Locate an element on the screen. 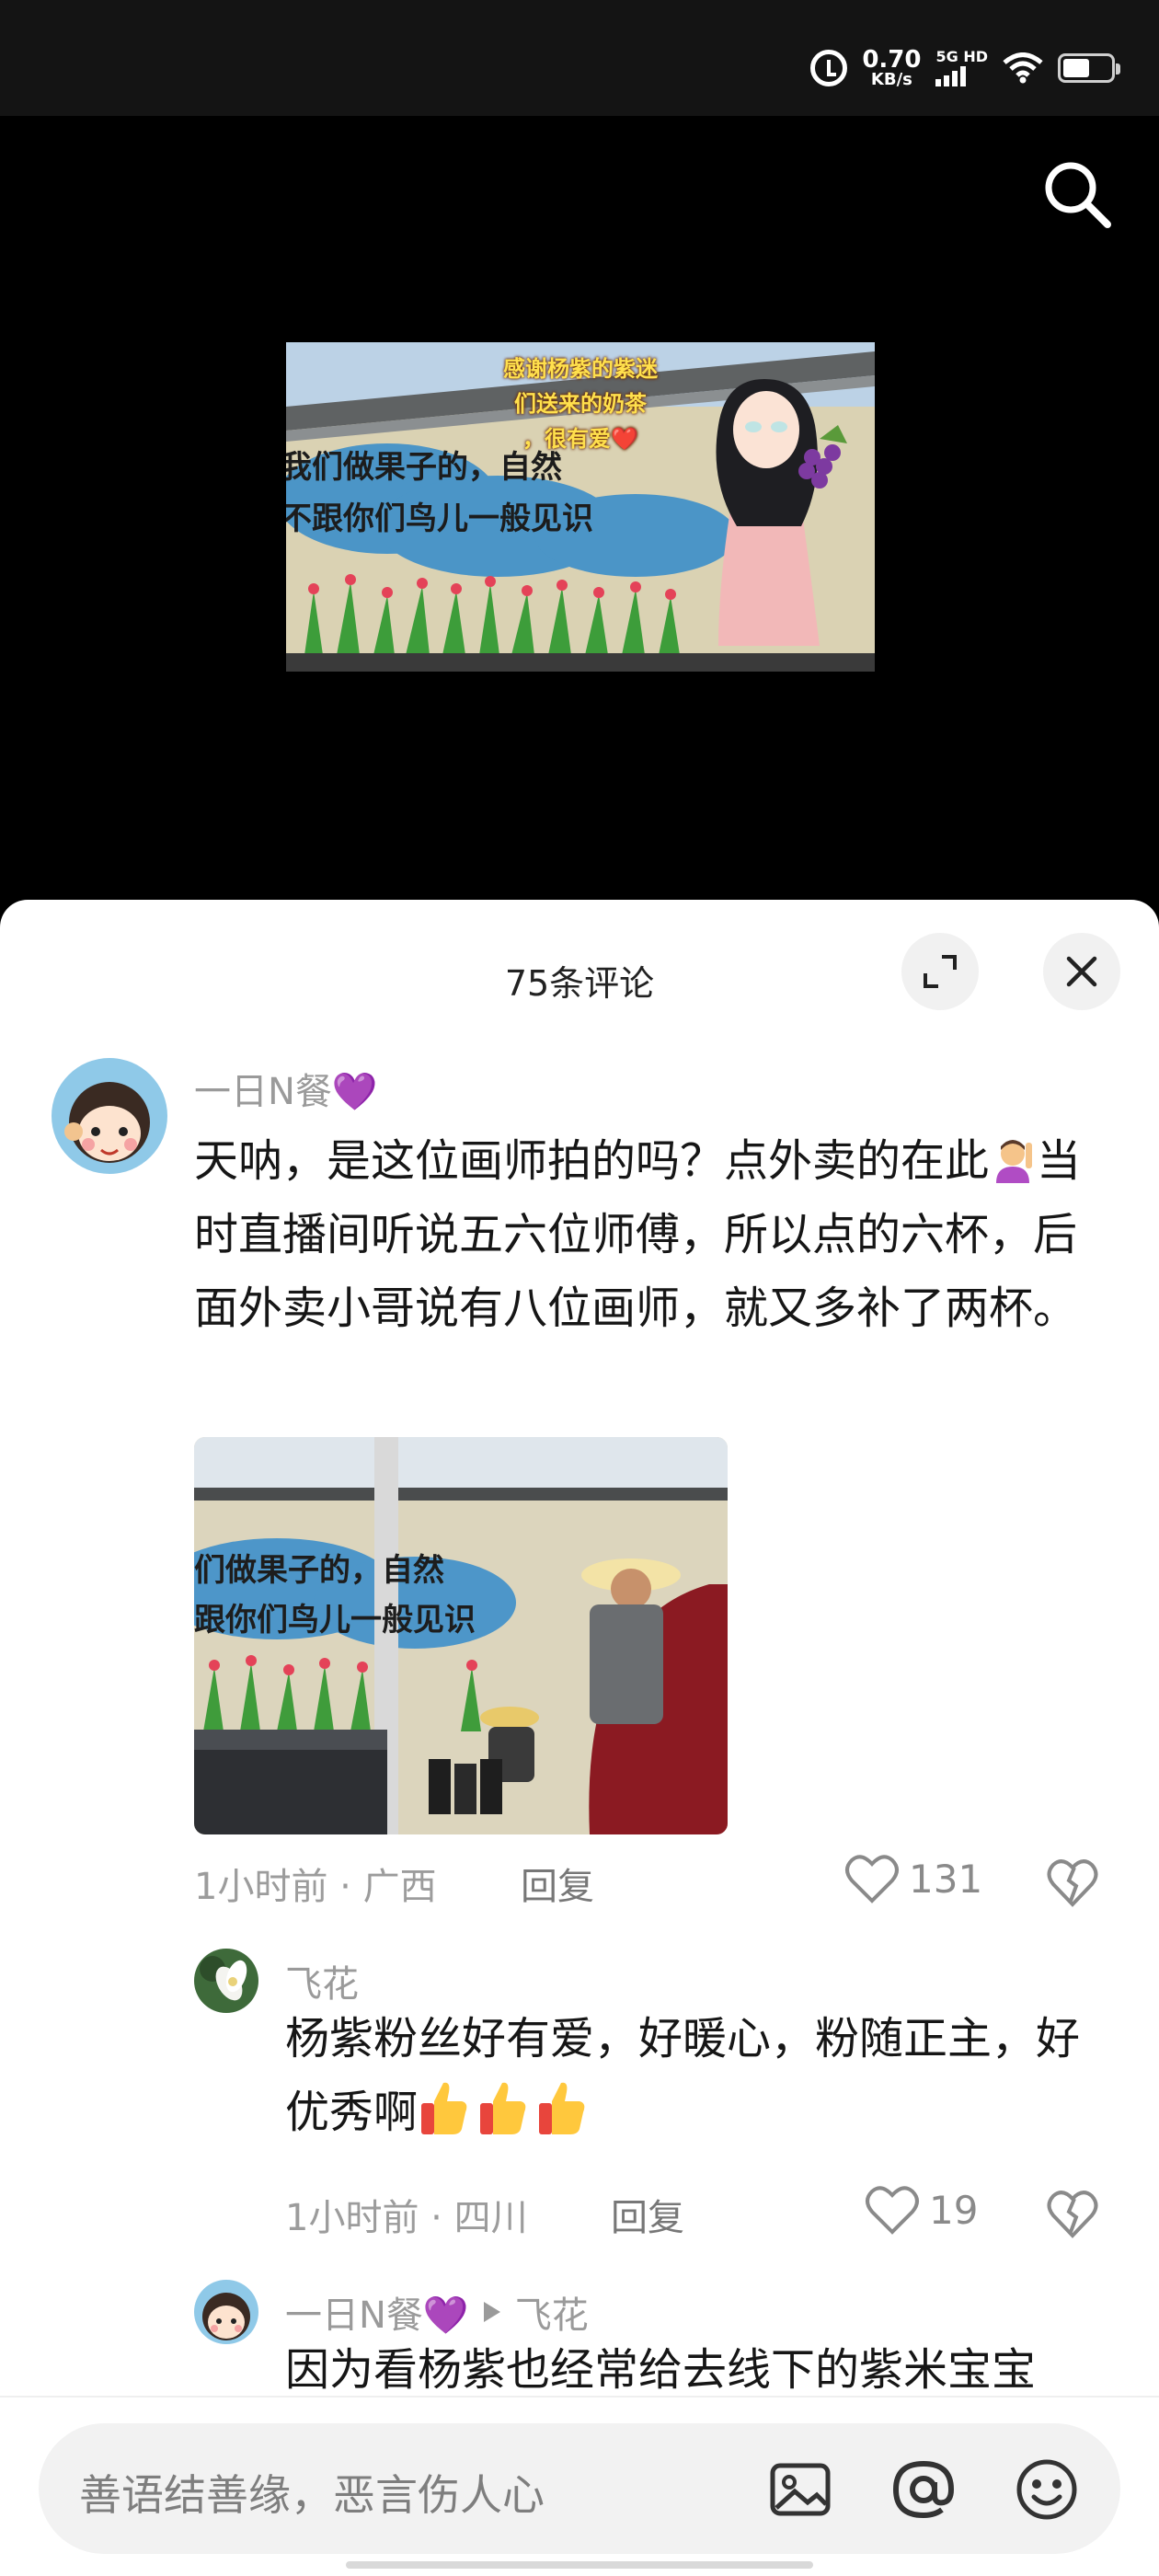 The height and width of the screenshot is (2576, 1159). photo-wall-line: 跟你们鸟儿一般见识 is located at coordinates (335, 1620).